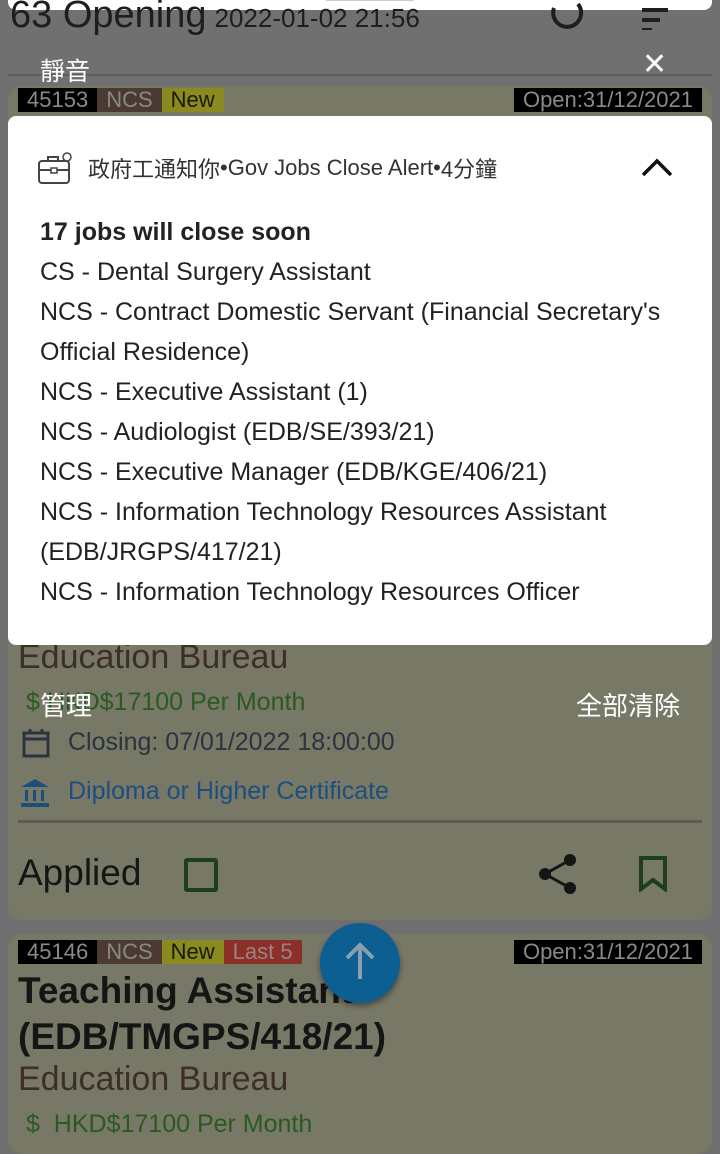  What do you see at coordinates (469, 169) in the screenshot?
I see `notification-time: 4分鐘` at bounding box center [469, 169].